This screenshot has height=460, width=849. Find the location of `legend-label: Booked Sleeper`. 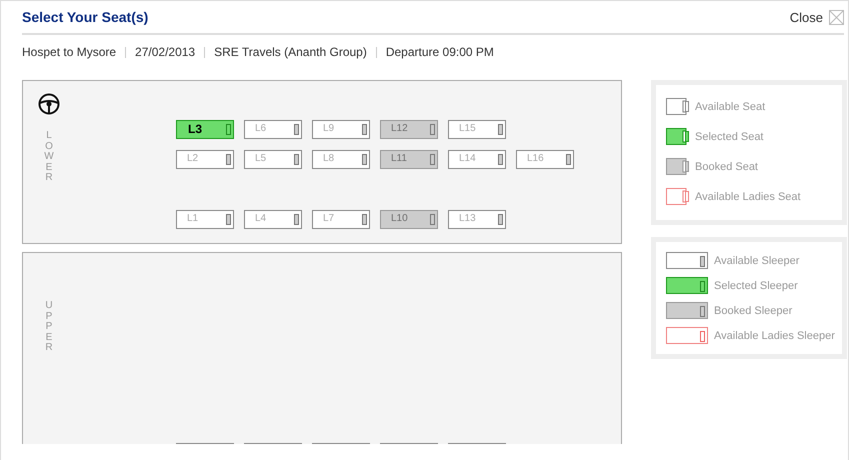

legend-label: Booked Sleeper is located at coordinates (753, 310).